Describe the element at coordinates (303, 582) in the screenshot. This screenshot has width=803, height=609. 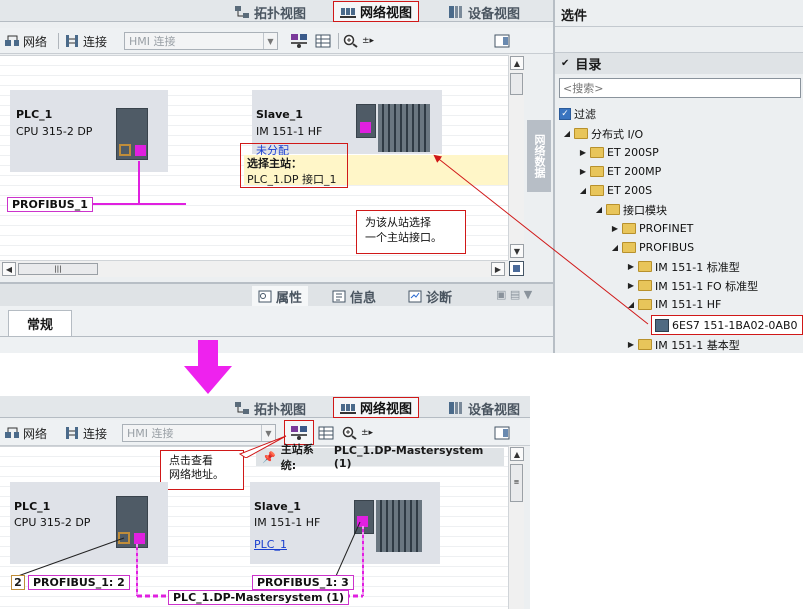
I see `slave-subnet-label: PROFIBUS_1: 3` at that location.